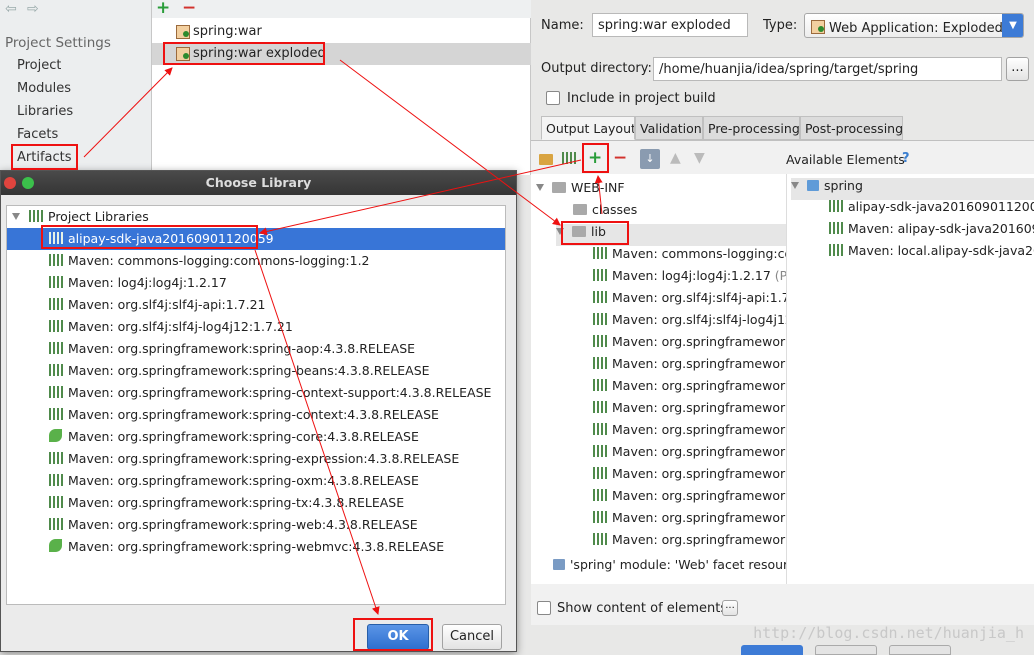 This screenshot has width=1034, height=655. What do you see at coordinates (256, 283) in the screenshot?
I see `library-row: Maven: log4j:log4j:1.2.17` at bounding box center [256, 283].